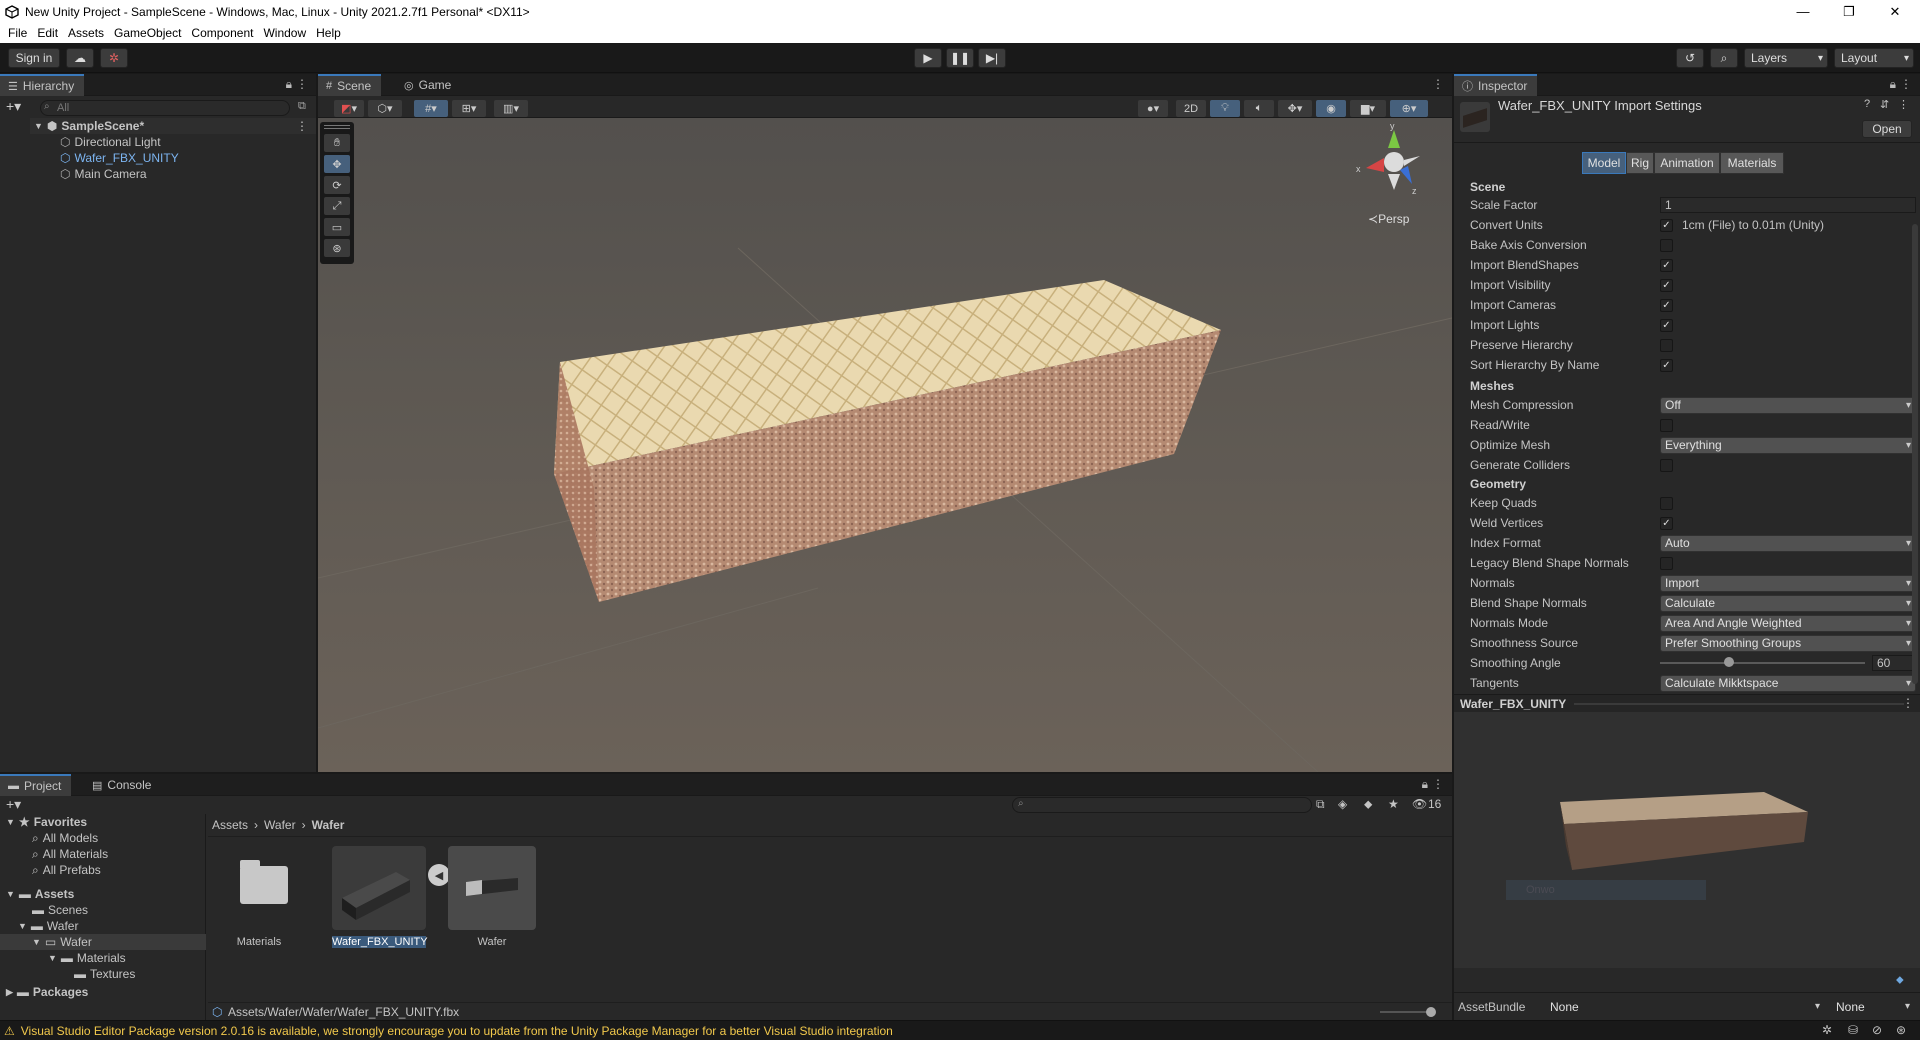 This screenshot has width=1920, height=1040. I want to click on tree-folder: ▬ Scenes, so click(60, 910).